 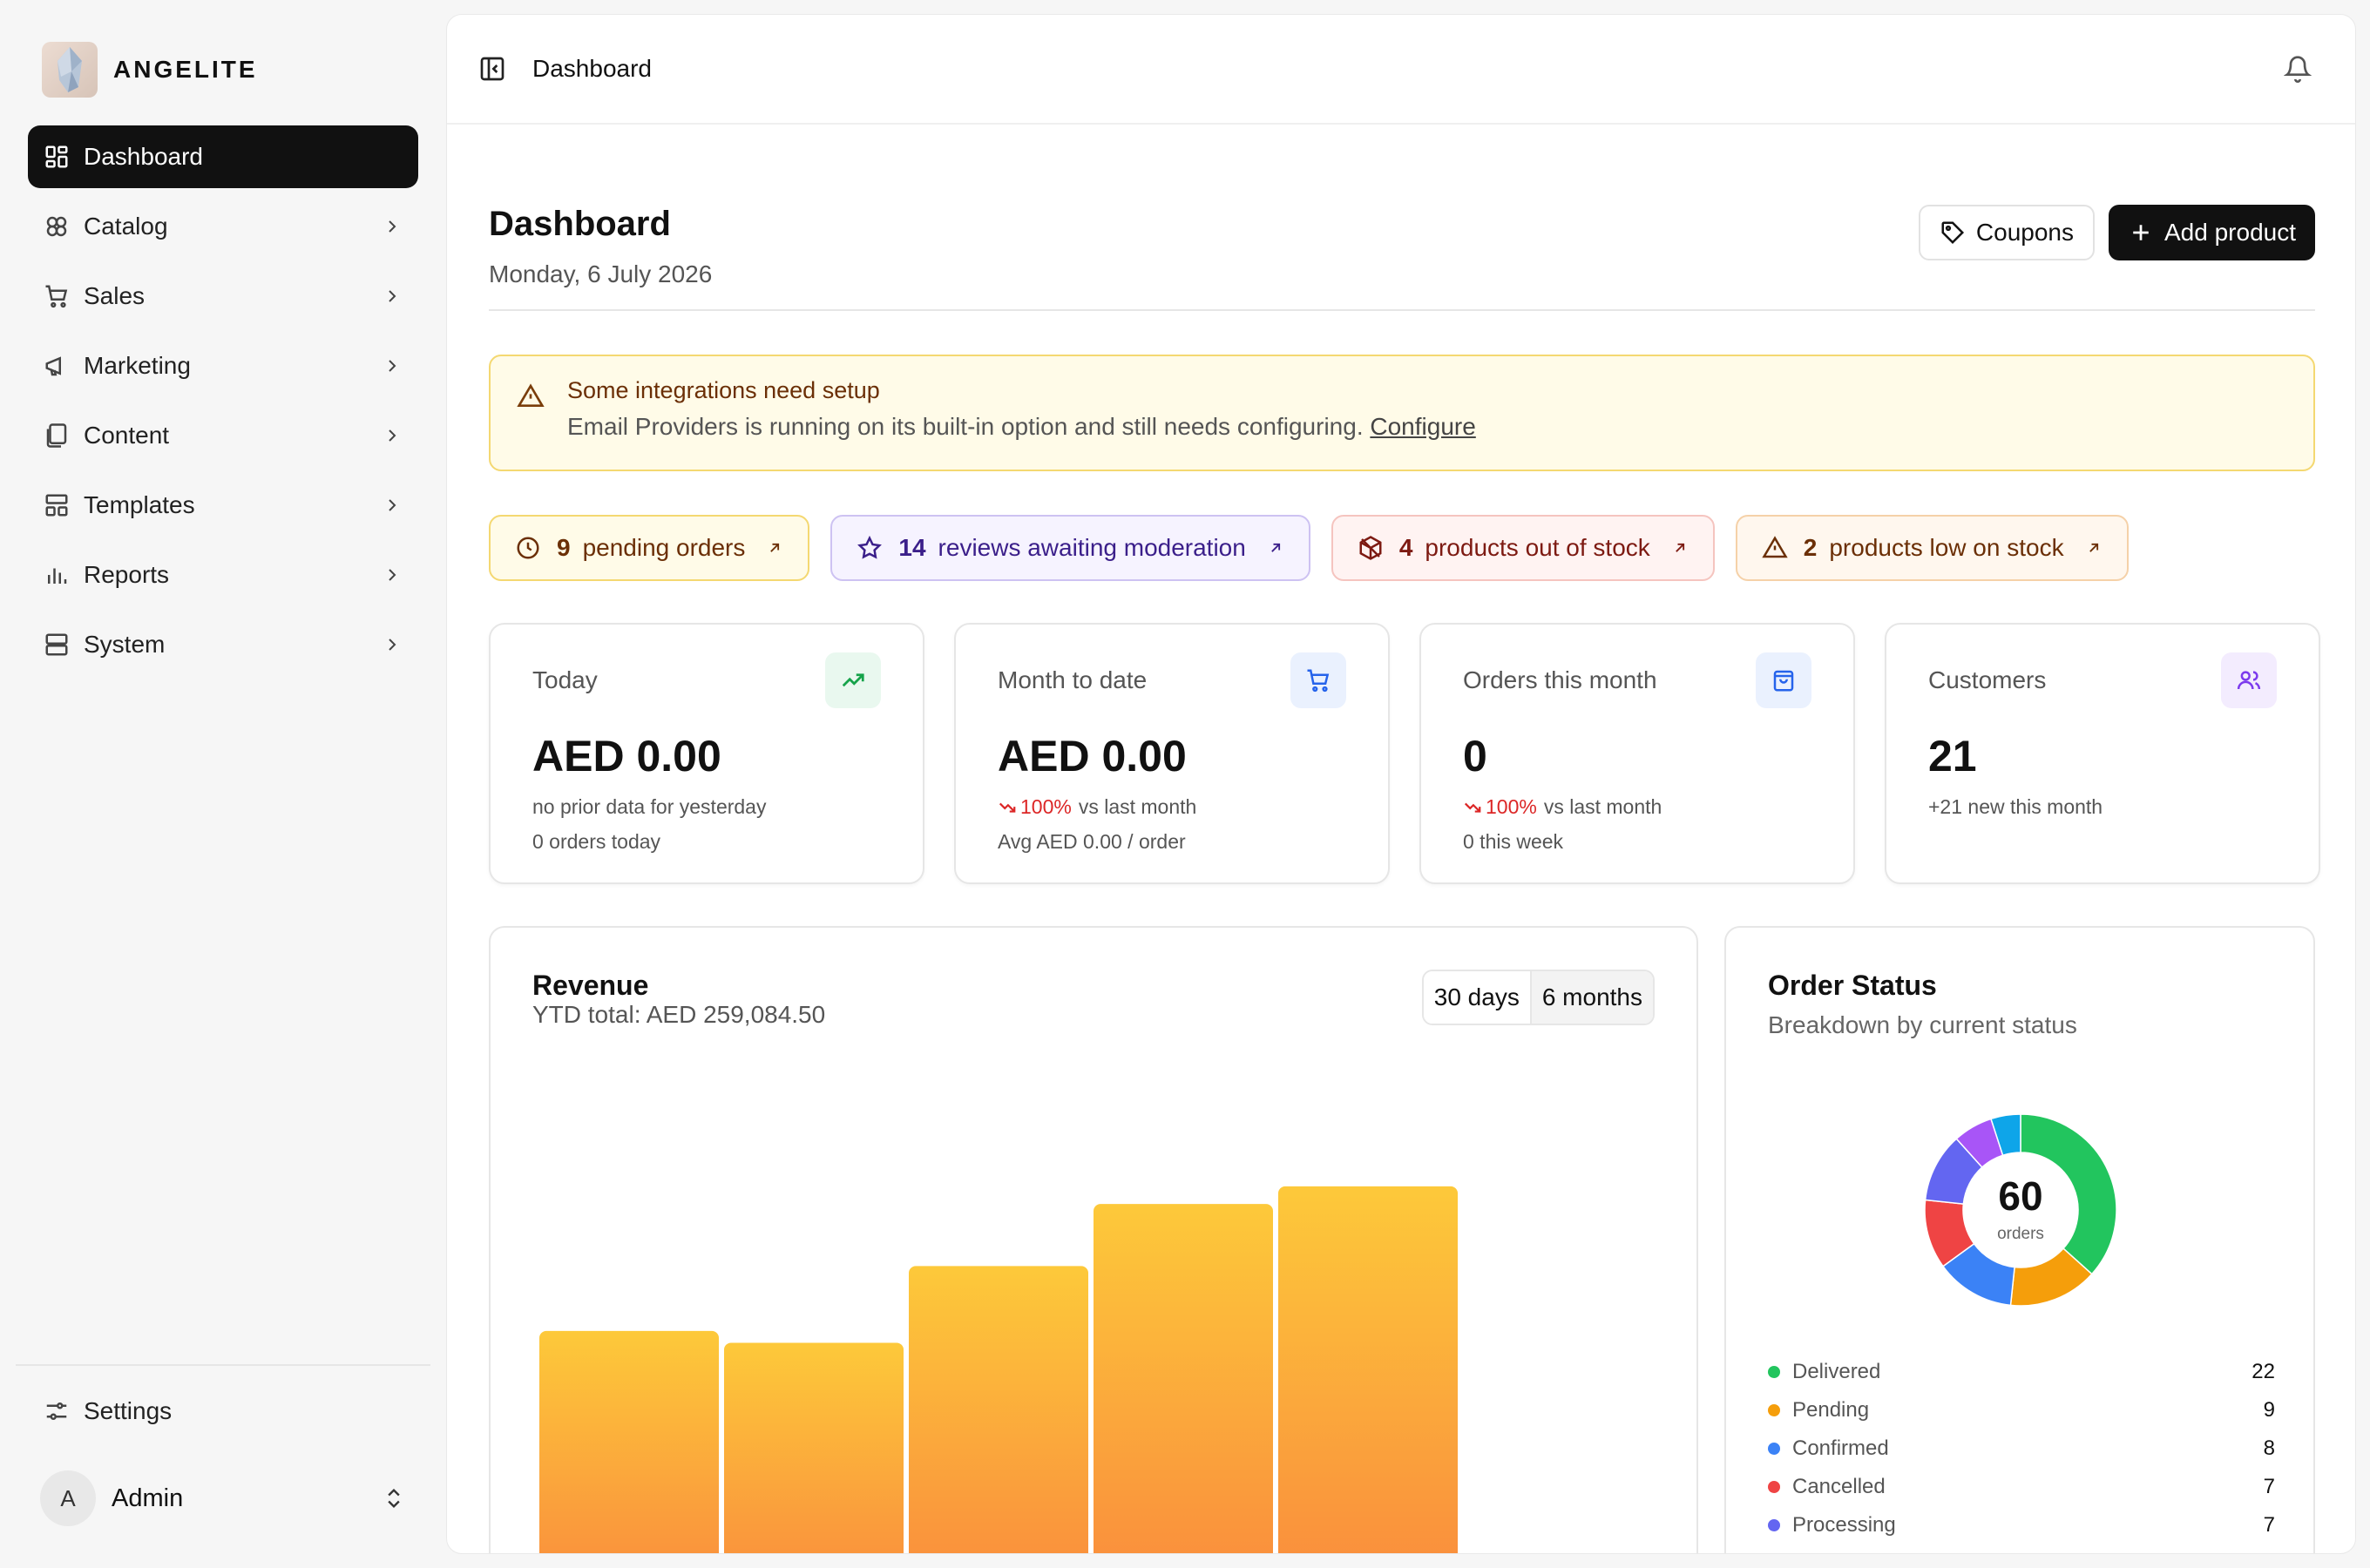 I want to click on configure-link: Configure, so click(x=1422, y=426).